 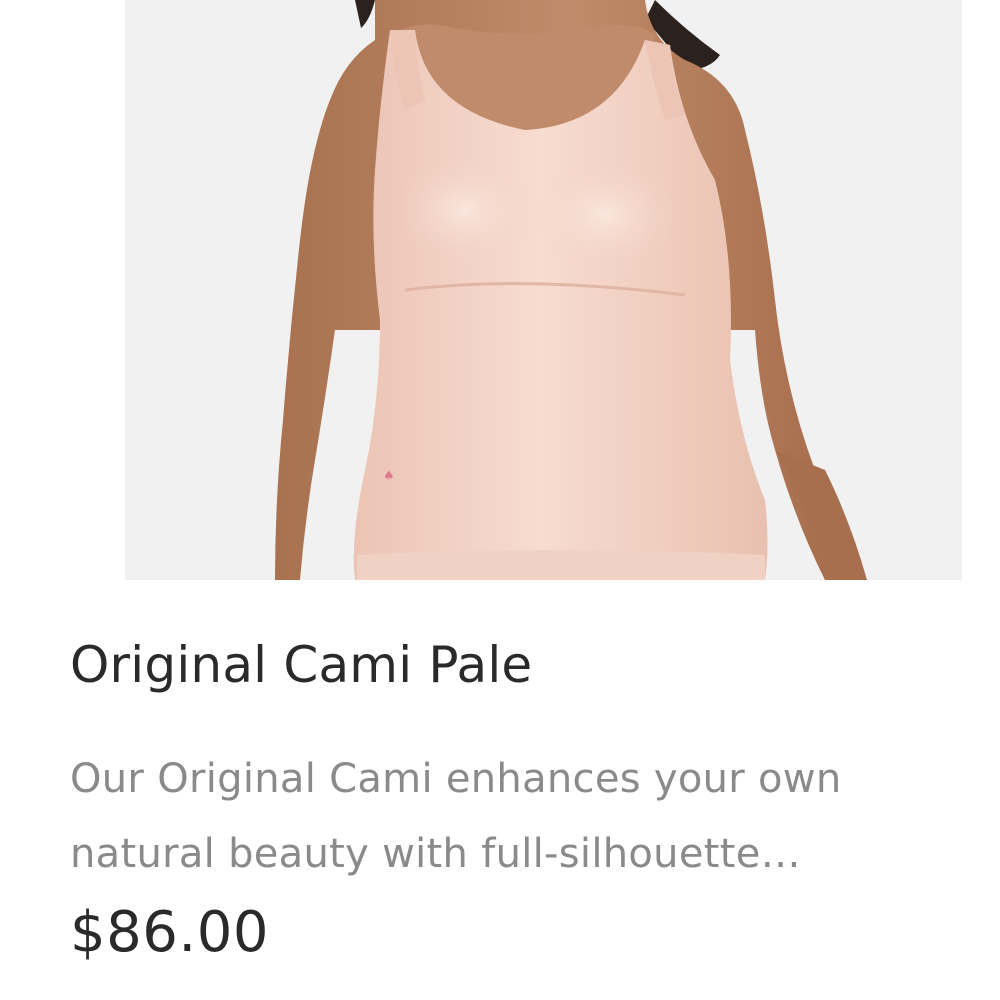 What do you see at coordinates (169, 932) in the screenshot?
I see `product-price: $86.00` at bounding box center [169, 932].